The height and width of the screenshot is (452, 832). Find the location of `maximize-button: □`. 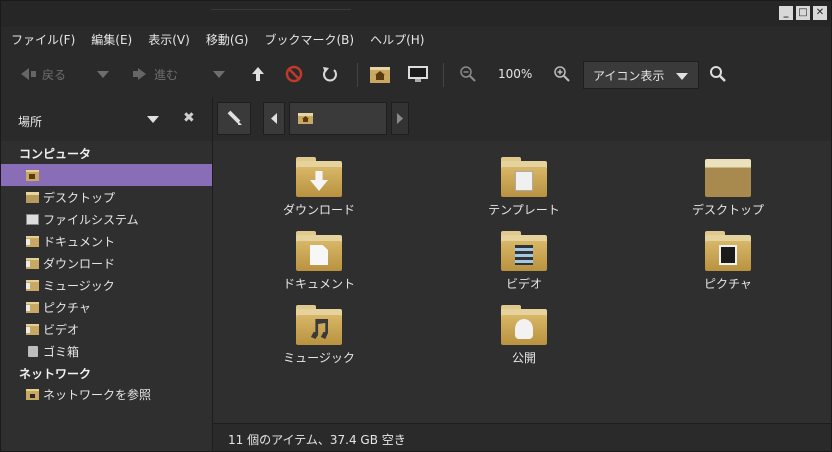

maximize-button: □ is located at coordinates (803, 13).